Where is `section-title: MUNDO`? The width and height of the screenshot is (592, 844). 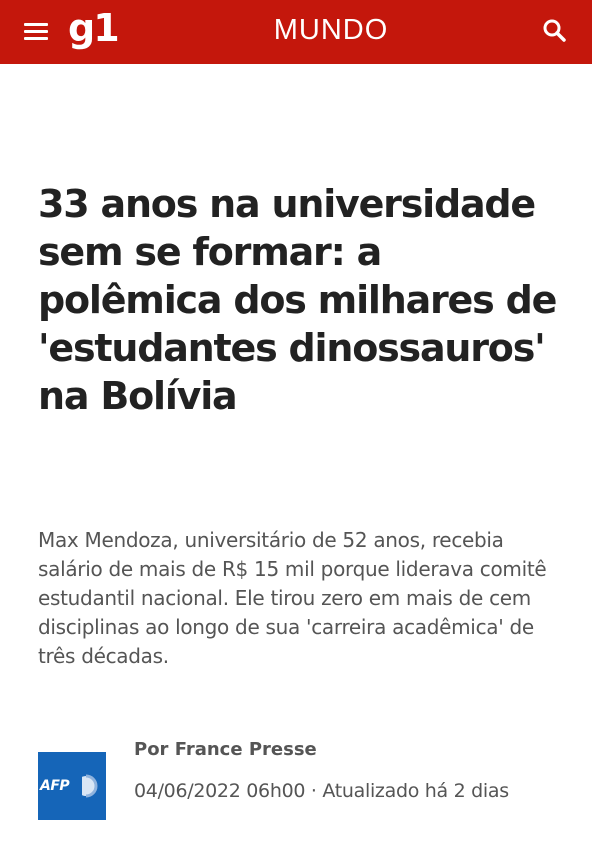 section-title: MUNDO is located at coordinates (331, 30).